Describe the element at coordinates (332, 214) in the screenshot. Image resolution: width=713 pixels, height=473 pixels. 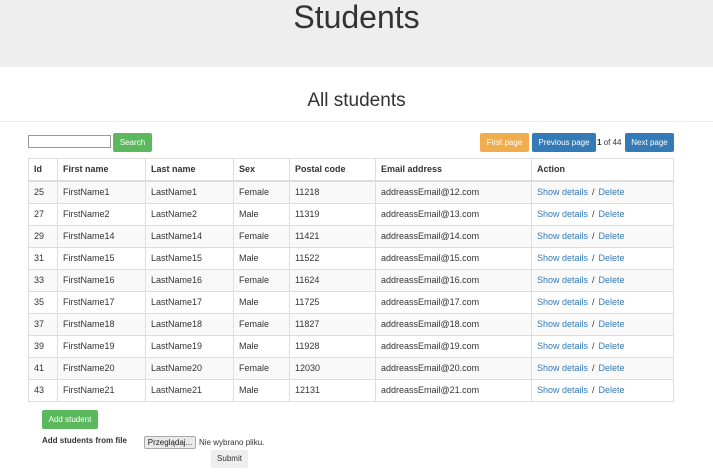
I see `cell-postal-code: 11319` at that location.